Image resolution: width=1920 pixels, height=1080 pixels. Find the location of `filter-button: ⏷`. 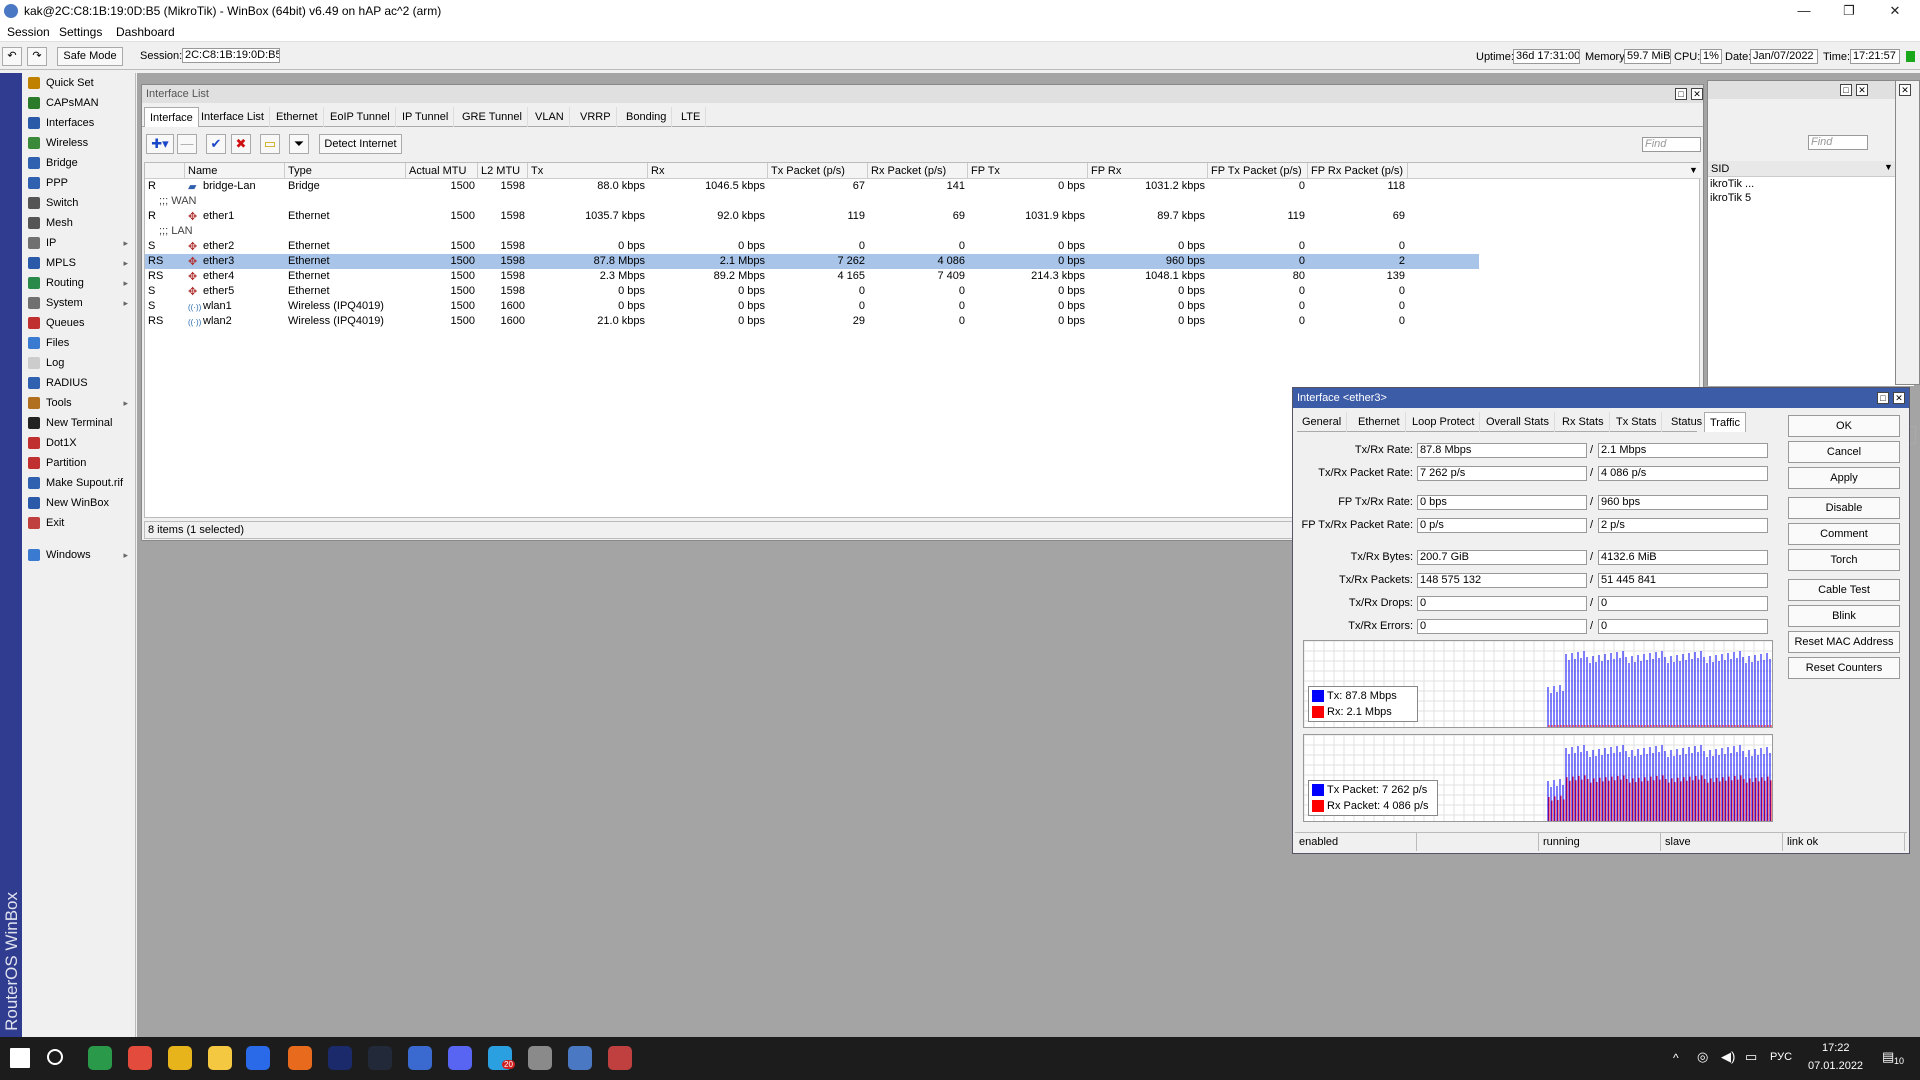

filter-button: ⏷ is located at coordinates (299, 144).